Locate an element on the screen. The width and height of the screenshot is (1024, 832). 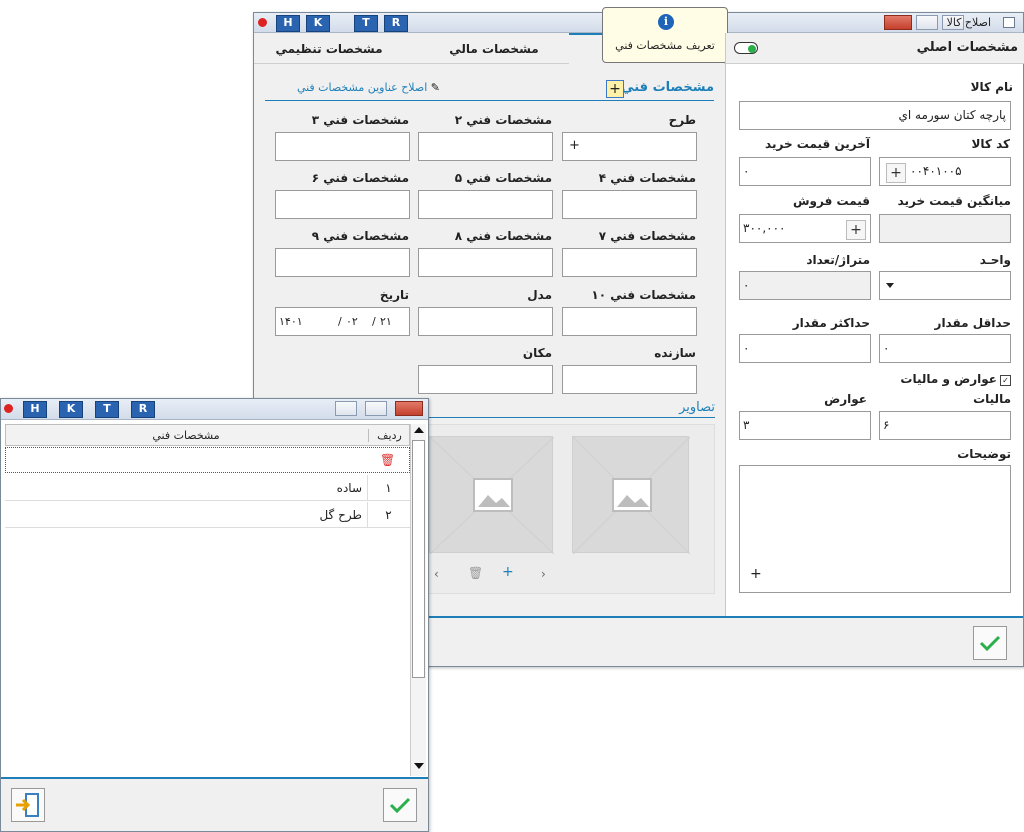
date-input: ۱۴۰۱ / ۰۲ / ۲۱ is located at coordinates (342, 321).